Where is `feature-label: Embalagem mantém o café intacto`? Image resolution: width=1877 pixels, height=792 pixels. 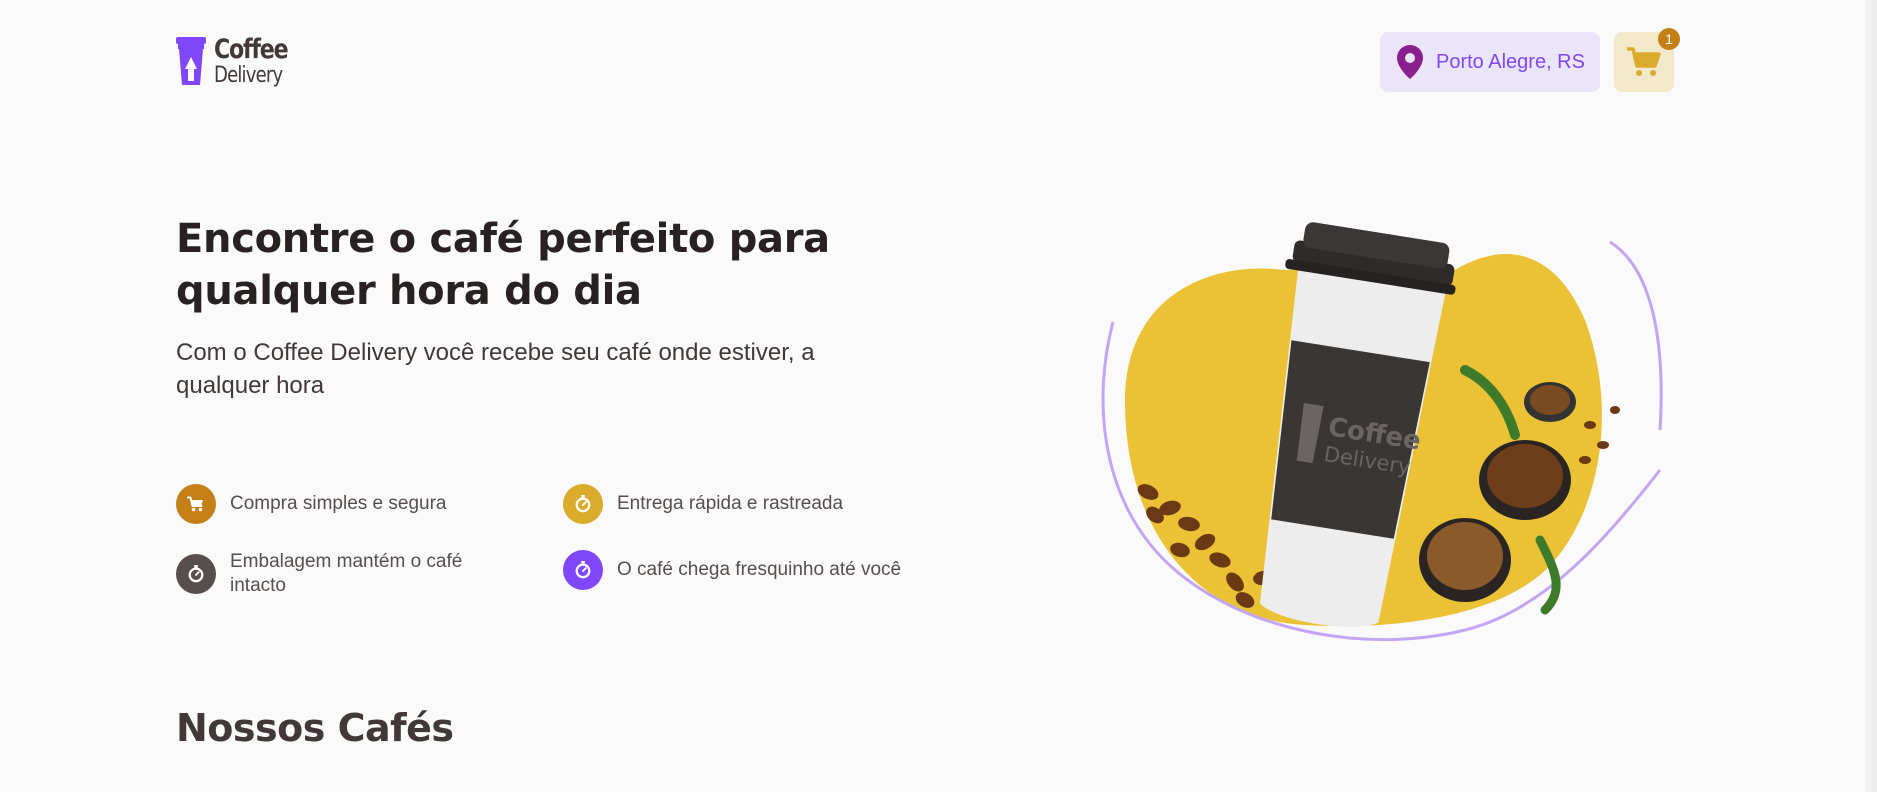
feature-label: Embalagem mantém o café intacto is located at coordinates (346, 574).